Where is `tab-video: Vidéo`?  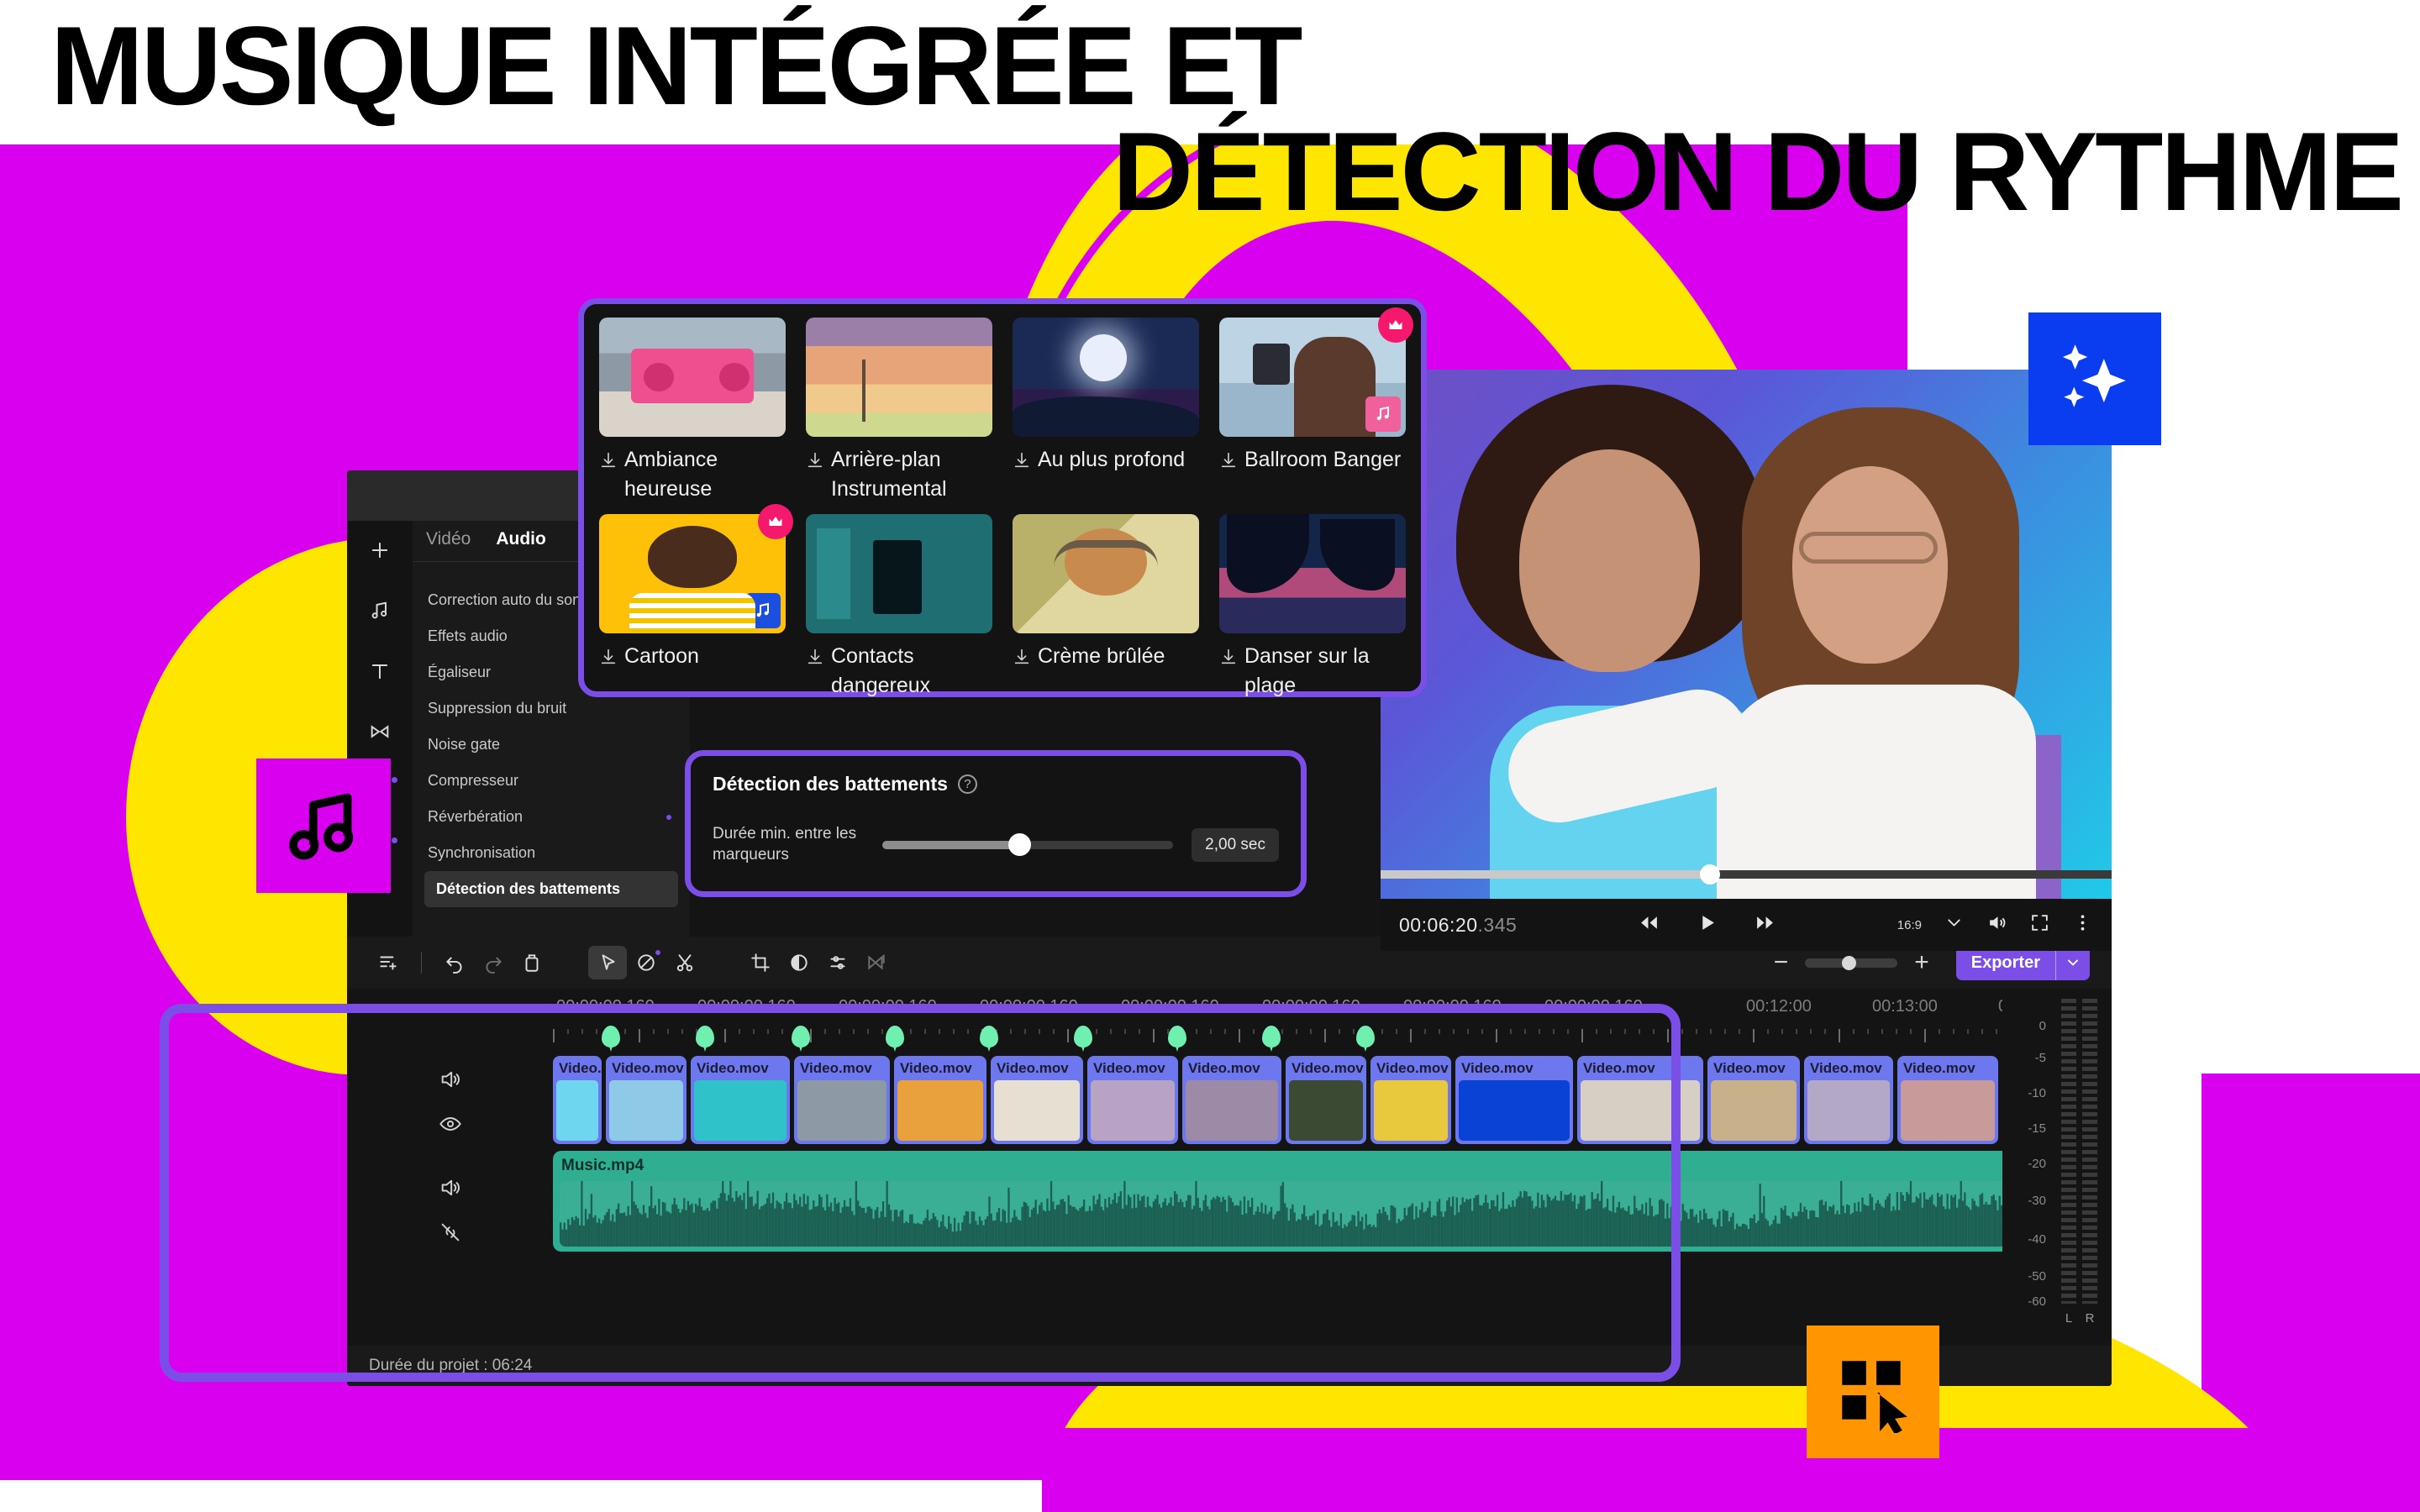 tab-video: Vidéo is located at coordinates (449, 539).